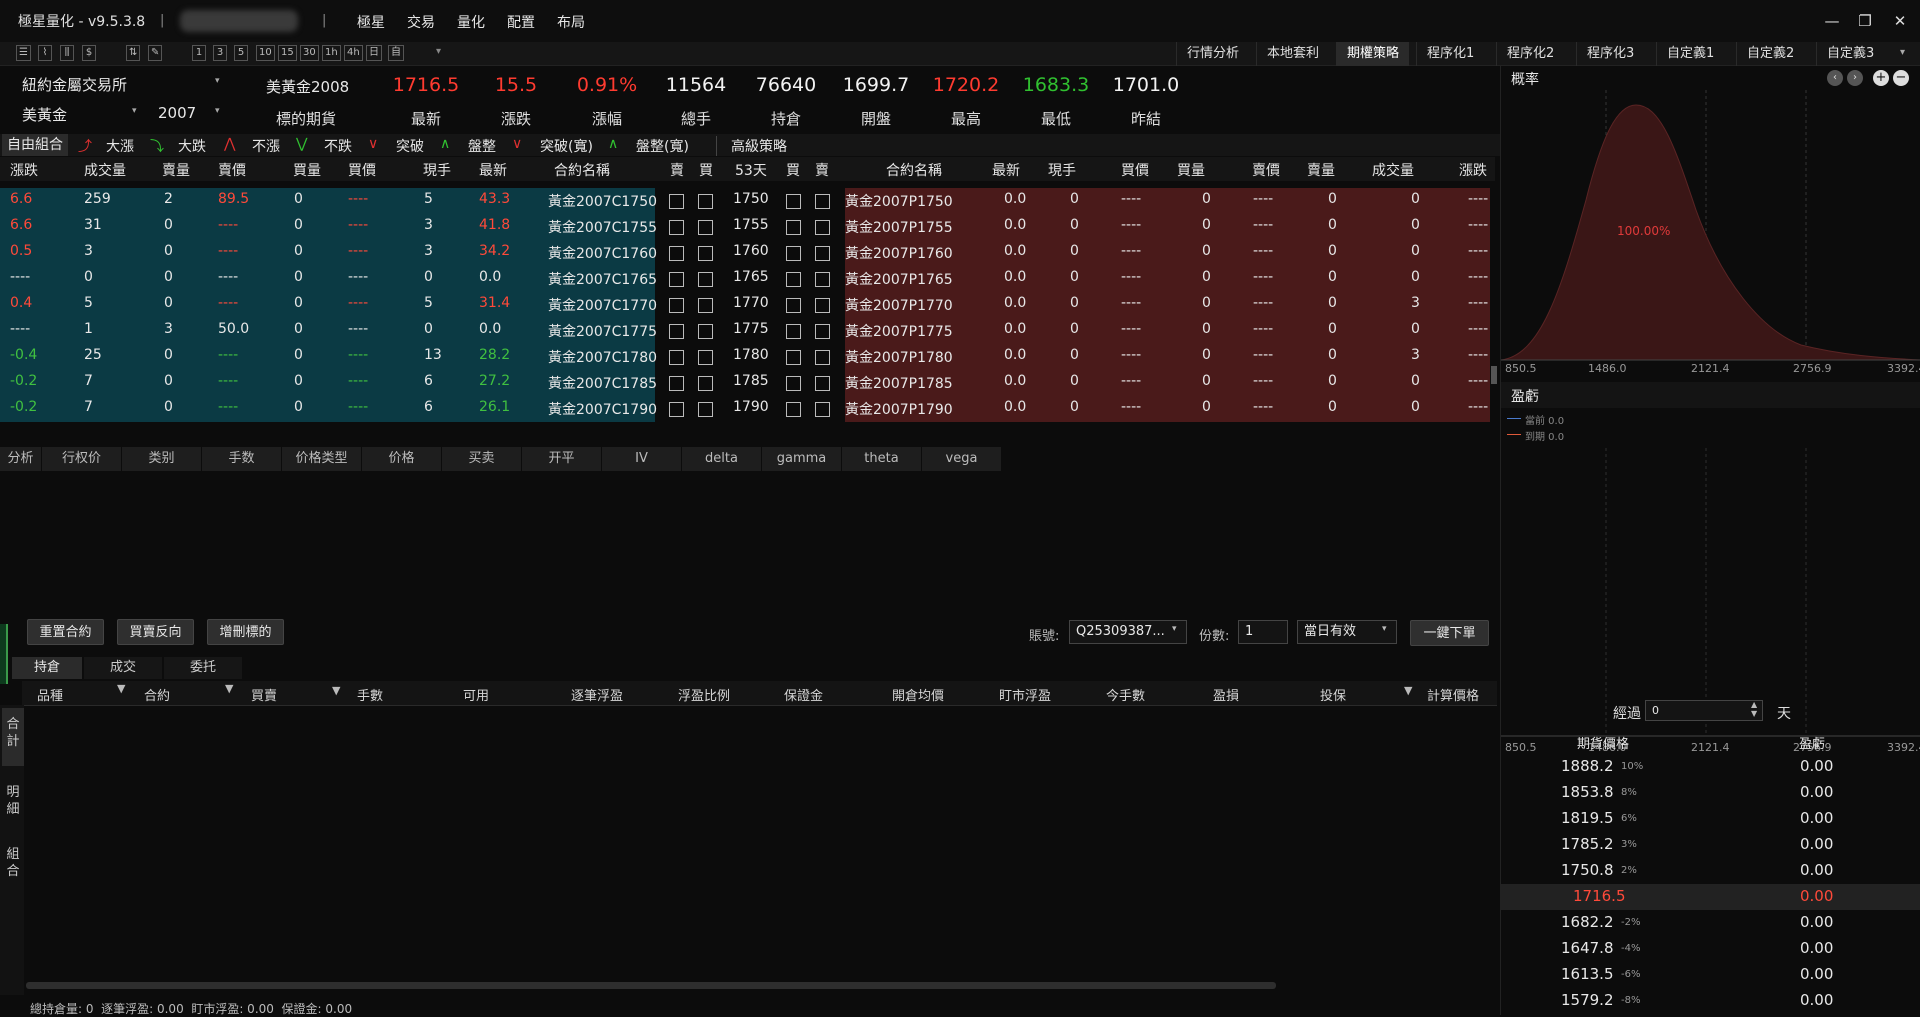 Image resolution: width=1920 pixels, height=1017 pixels. Describe the element at coordinates (4, 654) in the screenshot. I see `splitter-handle` at that location.